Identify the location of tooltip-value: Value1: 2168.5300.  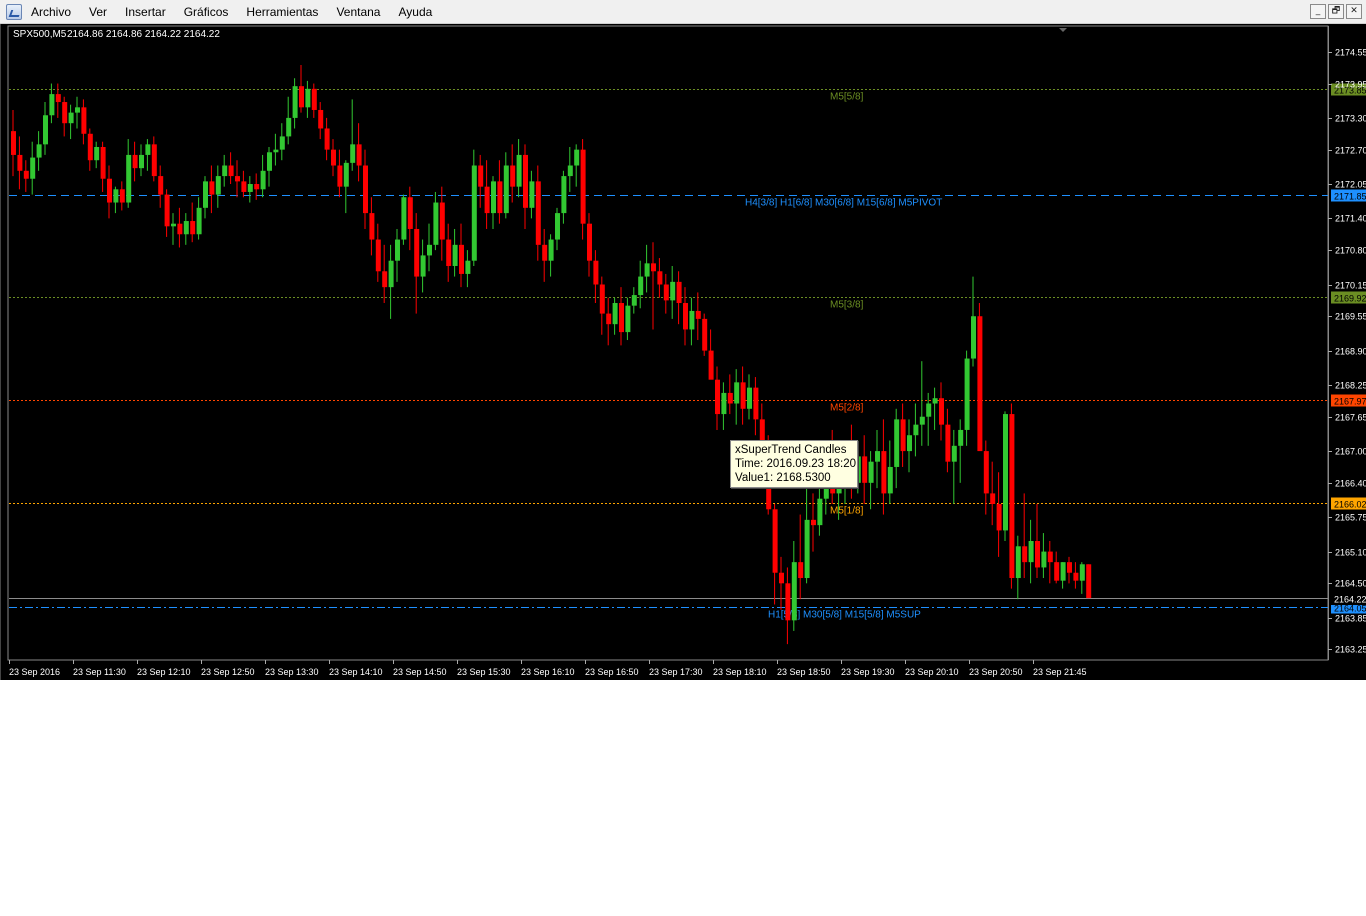
(783, 478).